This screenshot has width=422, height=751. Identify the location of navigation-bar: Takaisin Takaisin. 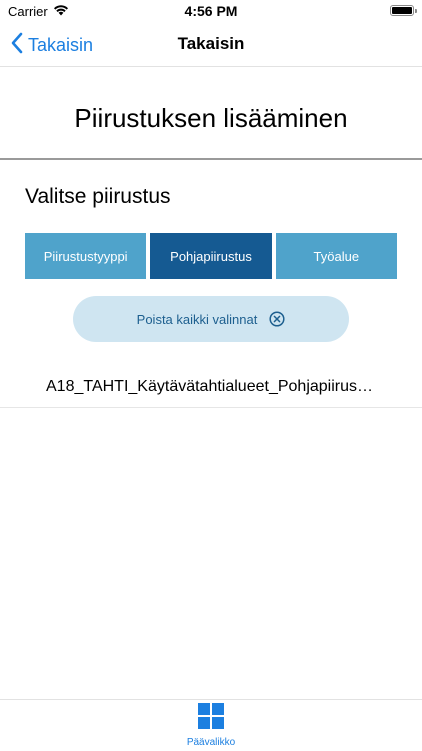
(211, 46).